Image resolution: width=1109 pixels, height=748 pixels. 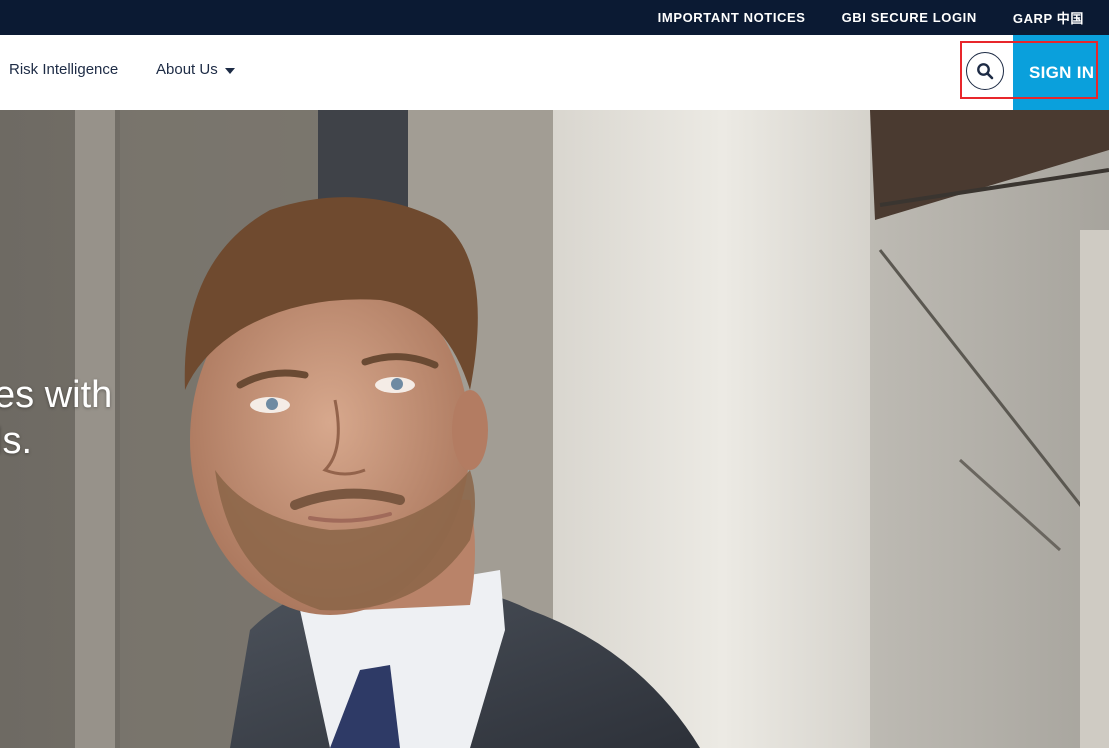 I want to click on search-icon, so click(x=985, y=71).